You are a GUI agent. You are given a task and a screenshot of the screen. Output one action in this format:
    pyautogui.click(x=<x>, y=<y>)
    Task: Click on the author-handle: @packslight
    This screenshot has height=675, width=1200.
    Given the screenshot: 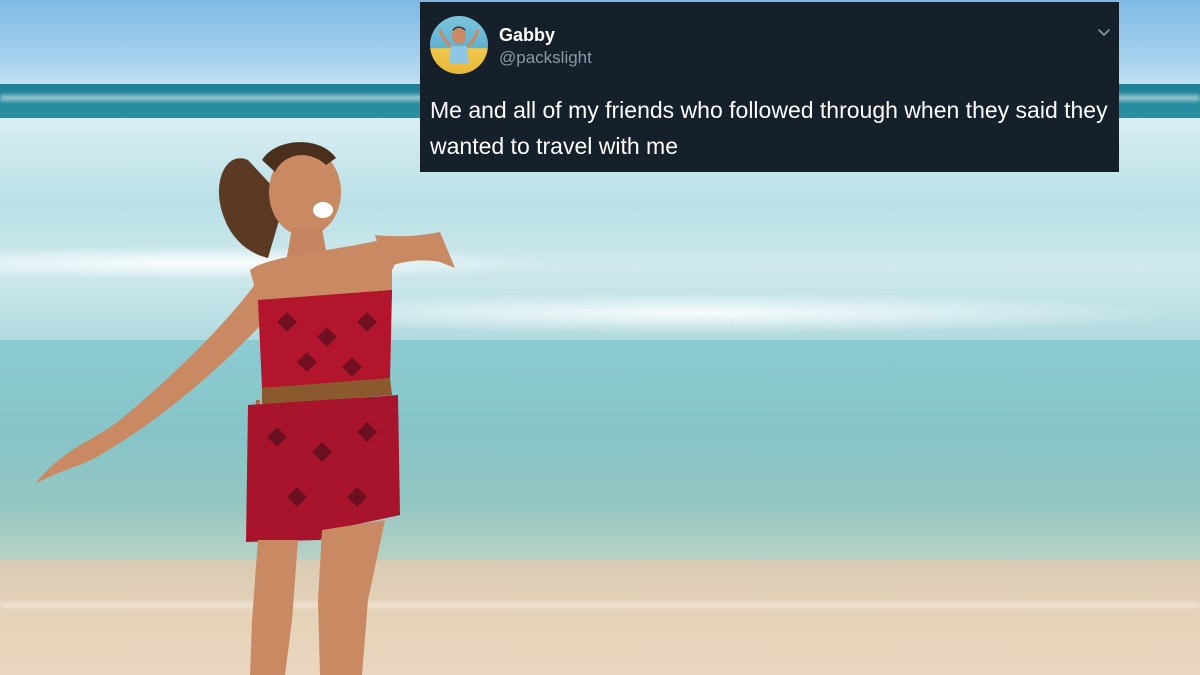 What is the action you would take?
    pyautogui.click(x=545, y=58)
    